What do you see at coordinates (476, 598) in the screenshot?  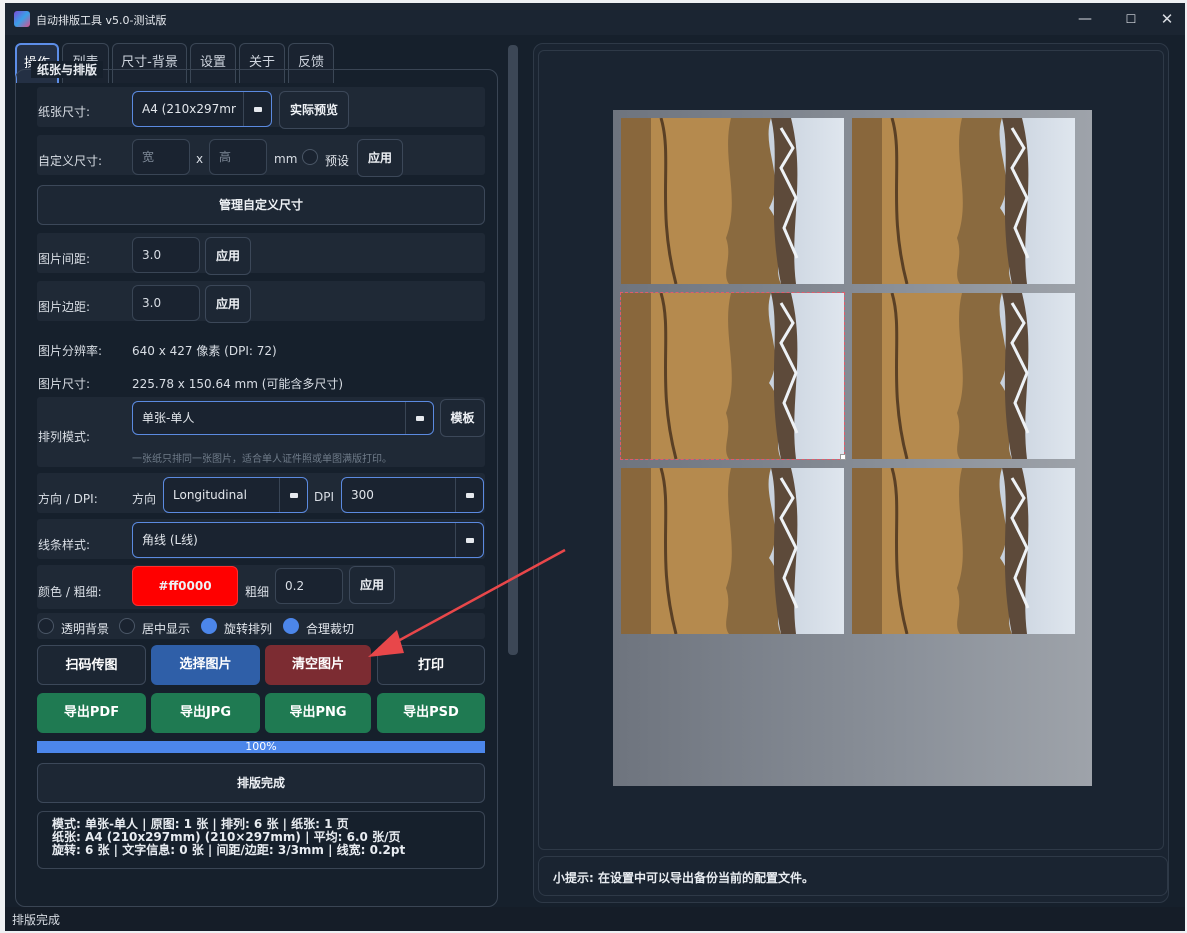 I see `annotation-arrow-line` at bounding box center [476, 598].